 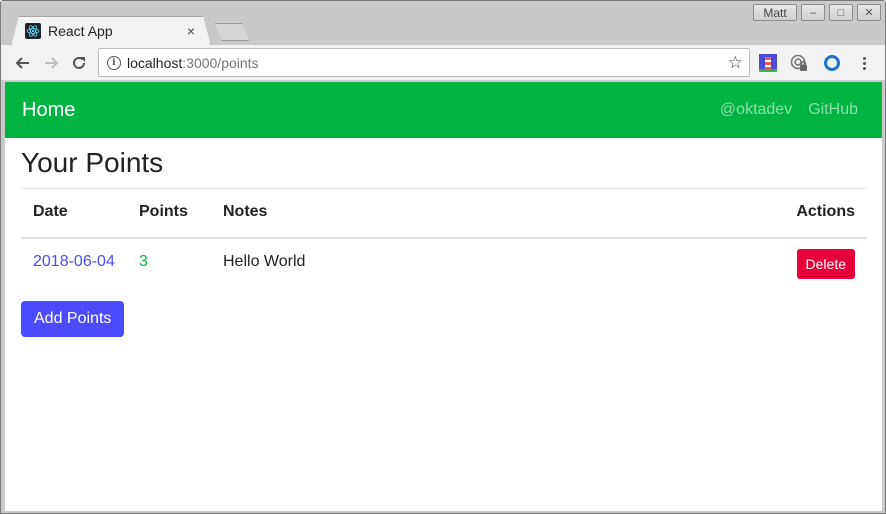 I want to click on browser-toolbar: i localhost:3000/points ☆, so click(x=443, y=63).